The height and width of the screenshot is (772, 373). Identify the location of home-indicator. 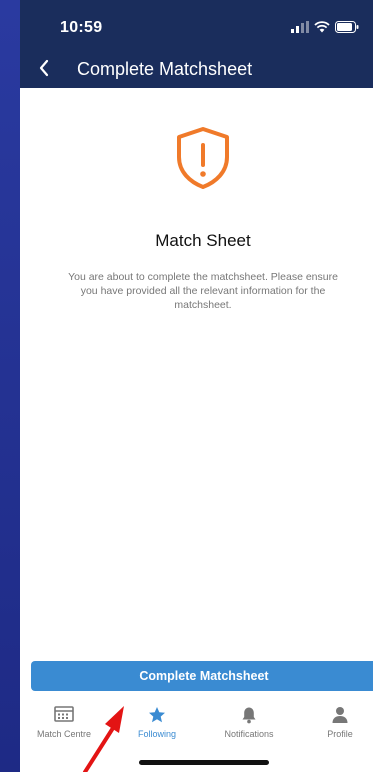
(204, 762).